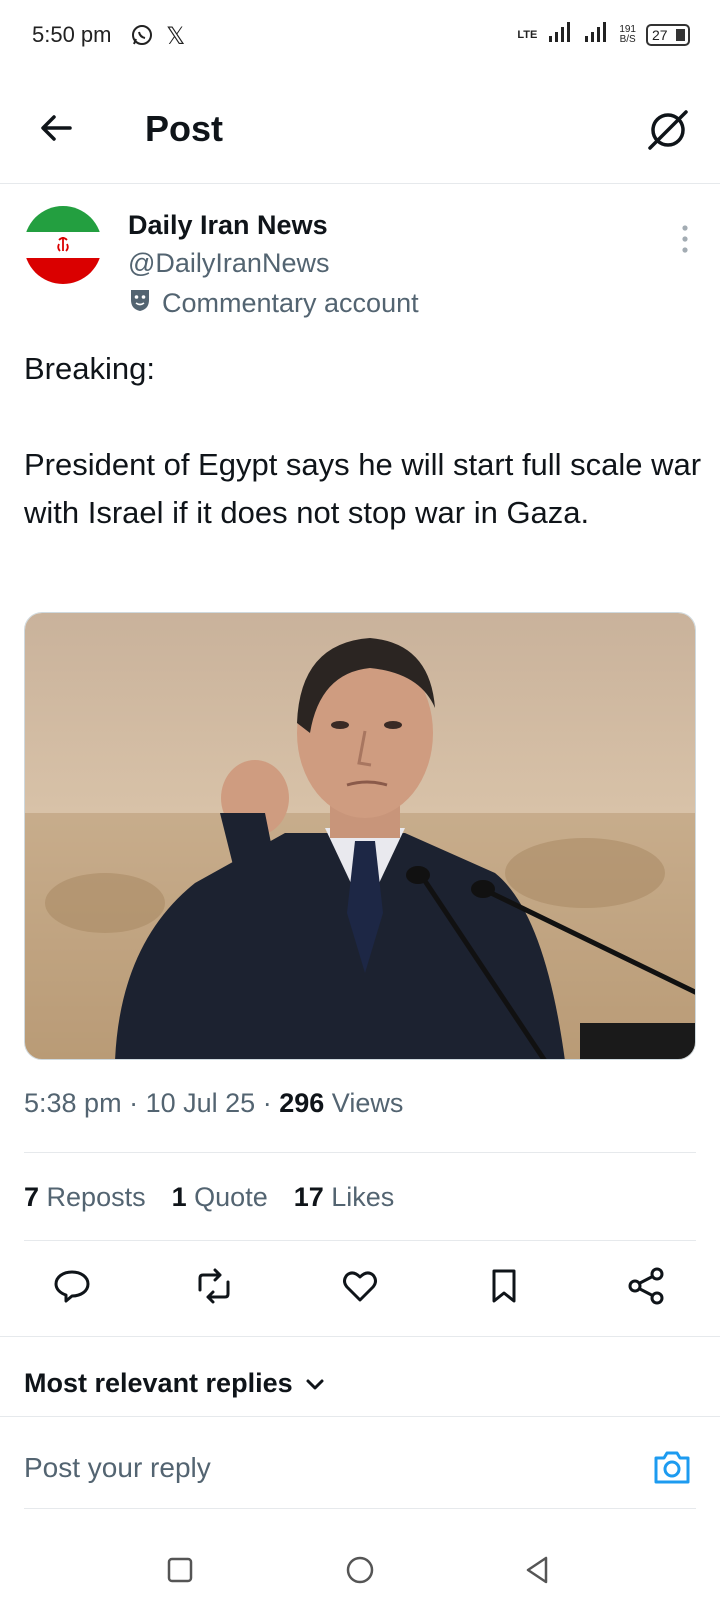 The image size is (720, 1612). I want to click on post-meta: 5:38 pm · 10 Jul 25 · 296 Views, so click(213, 1103).